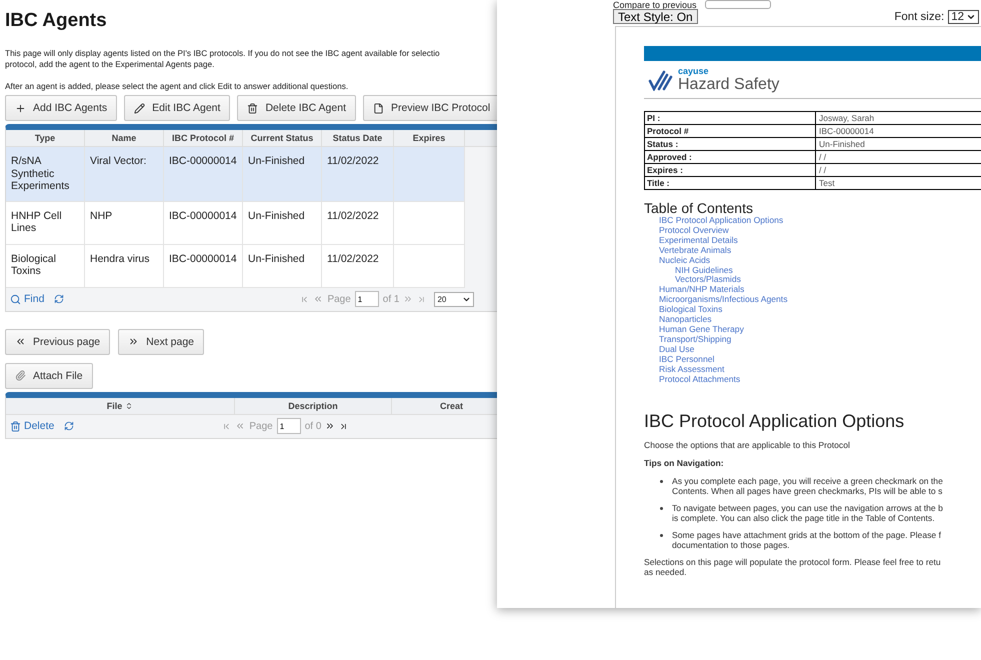  I want to click on section-title: IBC Protocol Application Options, so click(775, 421).